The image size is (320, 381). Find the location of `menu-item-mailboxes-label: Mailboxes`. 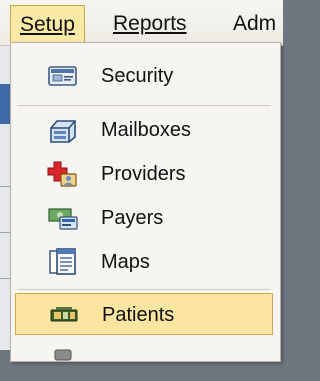

menu-item-mailboxes-label: Mailboxes is located at coordinates (146, 130).